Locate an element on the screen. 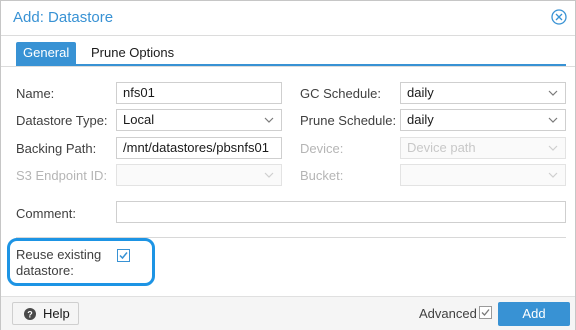  prune-schedule-select: daily is located at coordinates (483, 120).